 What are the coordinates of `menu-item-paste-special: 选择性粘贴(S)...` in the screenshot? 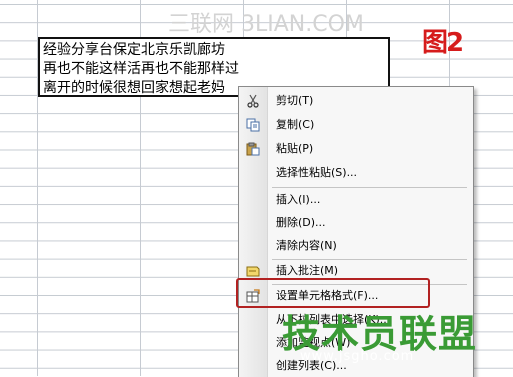 It's located at (356, 173).